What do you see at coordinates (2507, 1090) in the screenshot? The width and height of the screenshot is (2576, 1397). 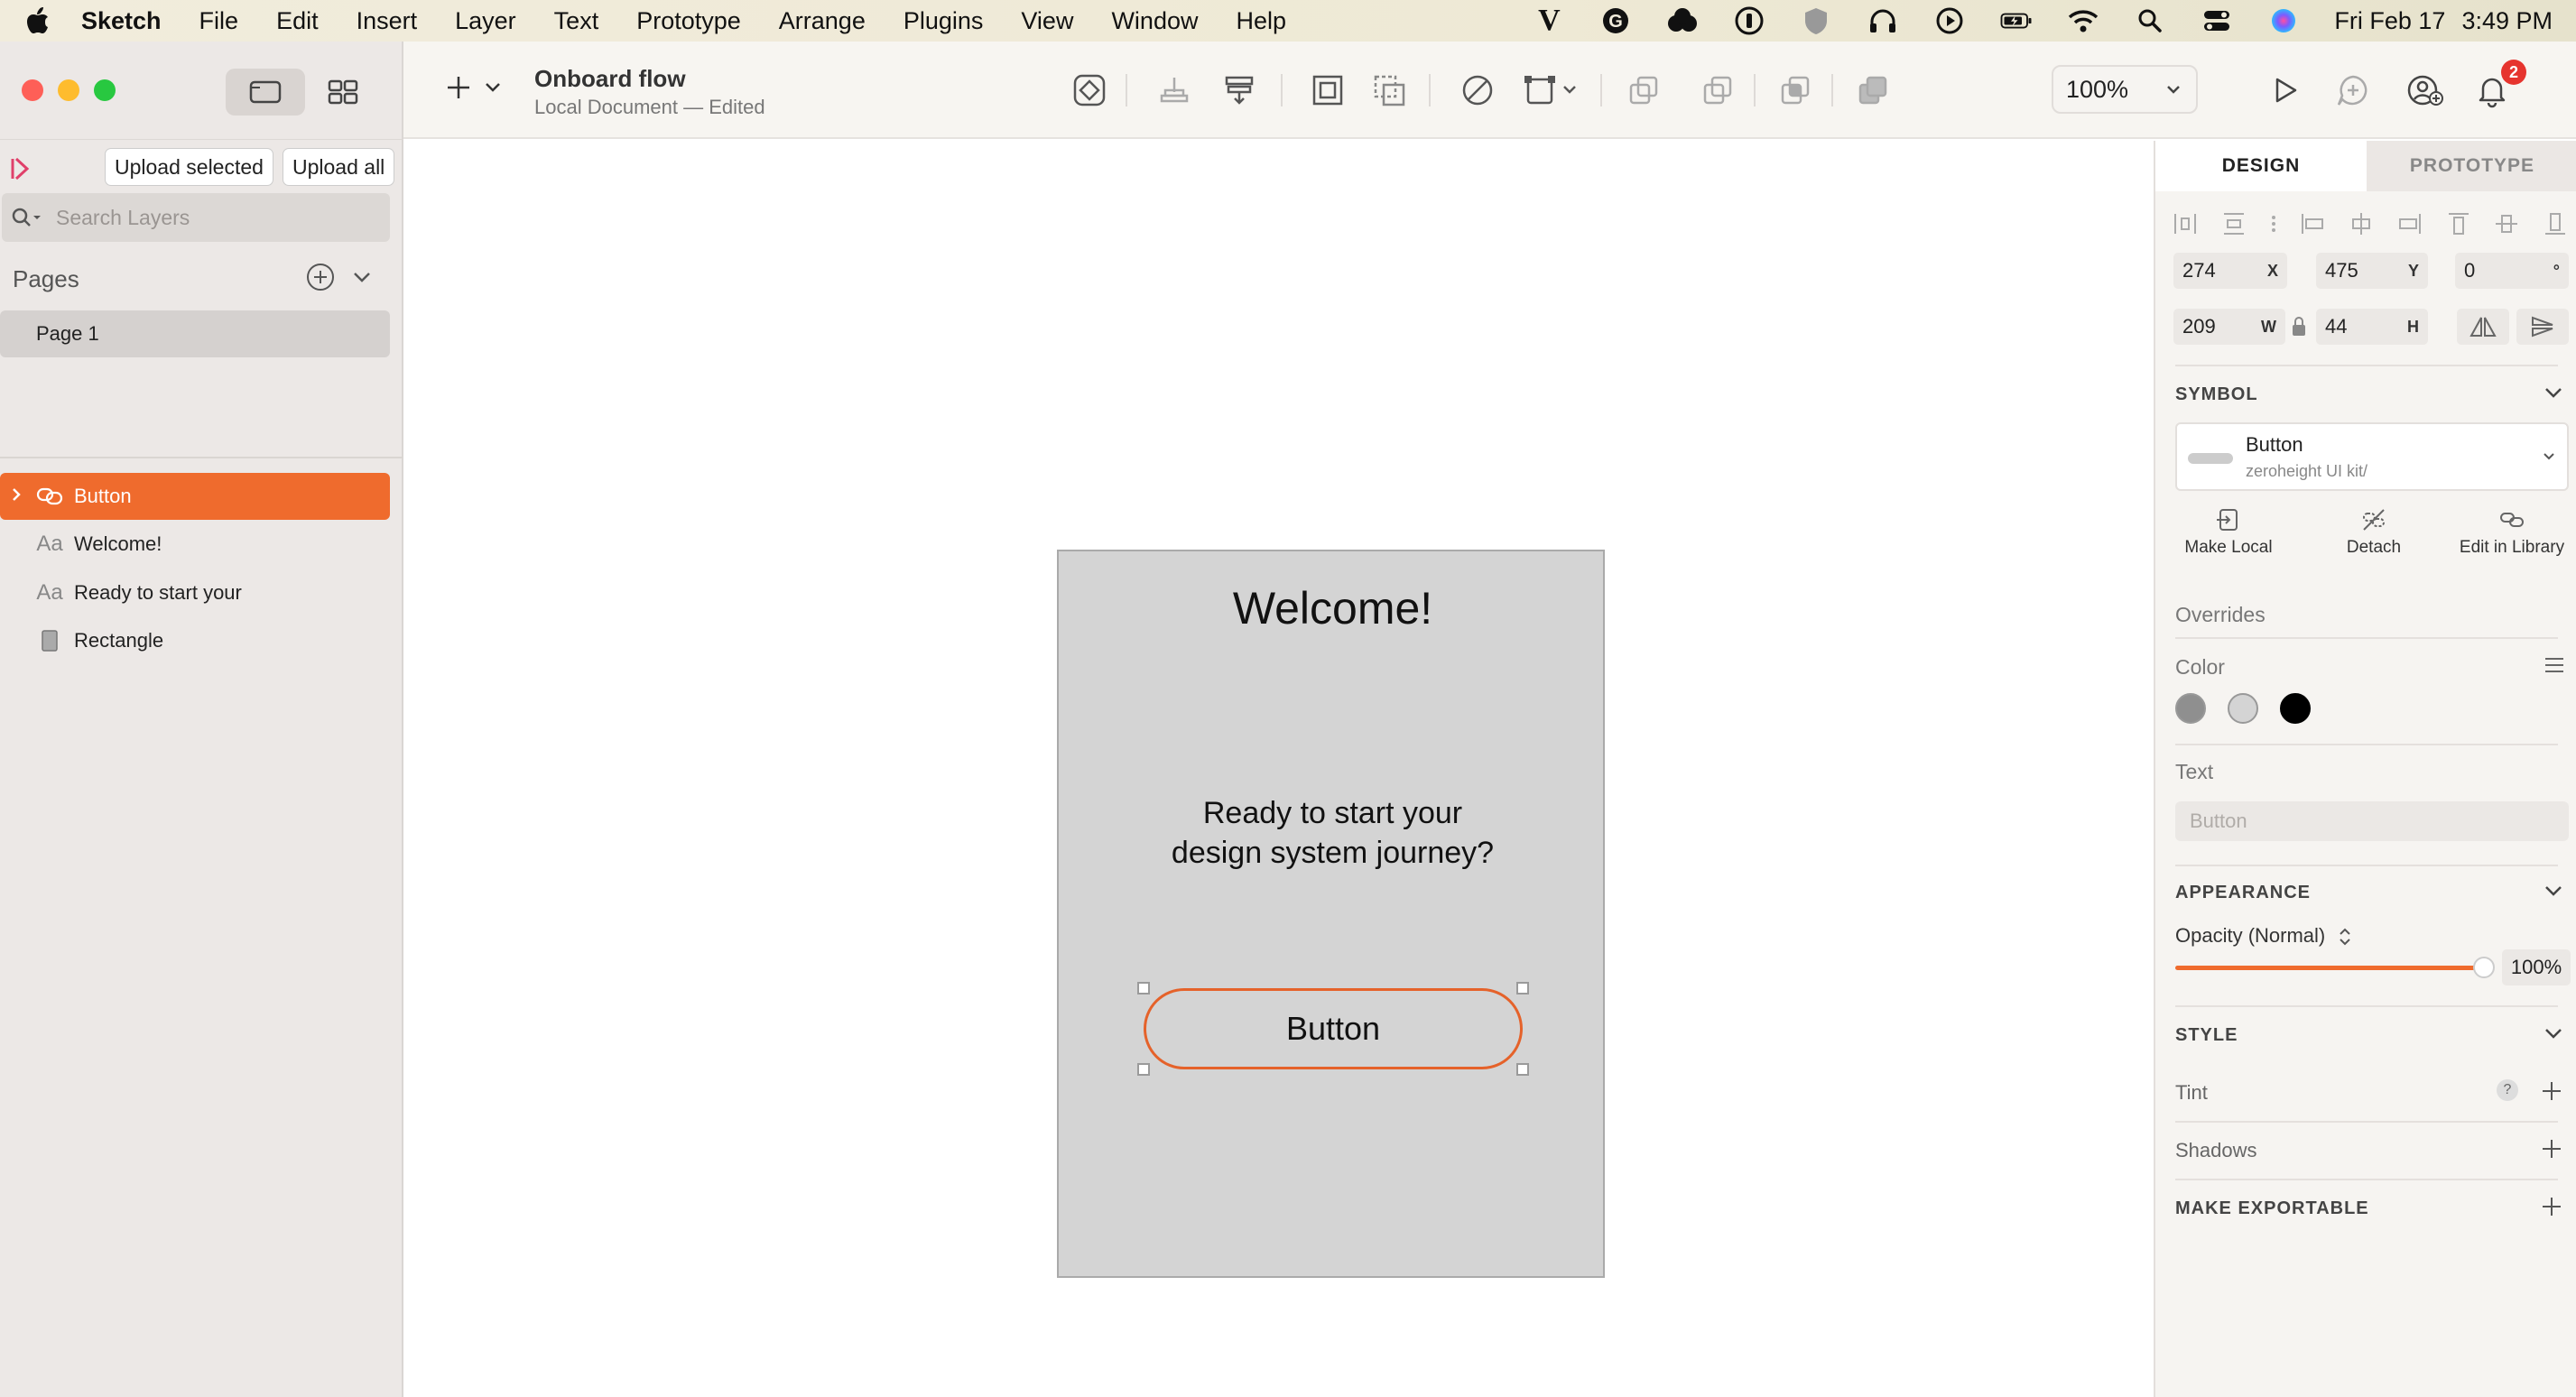 I see `tint-help-icon: ?` at bounding box center [2507, 1090].